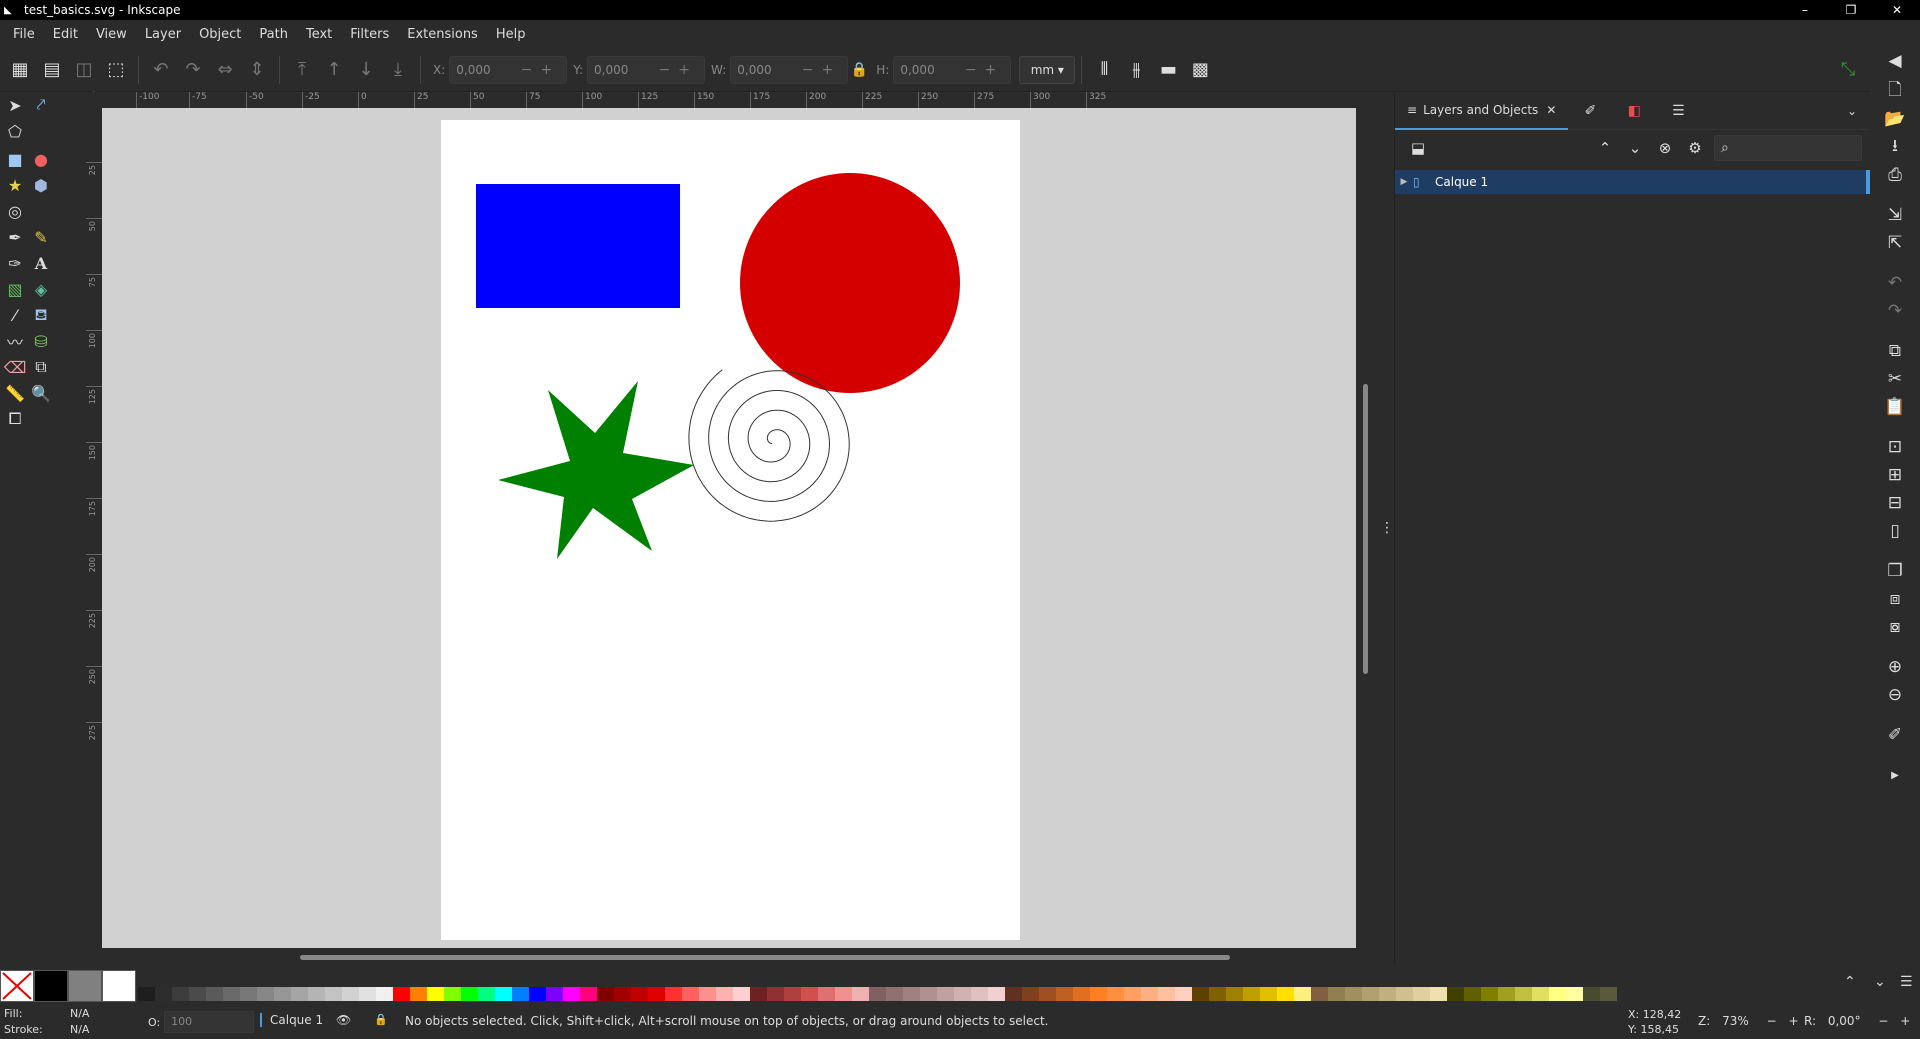  What do you see at coordinates (984, 70) in the screenshot?
I see `h-stepper-icon: −+` at bounding box center [984, 70].